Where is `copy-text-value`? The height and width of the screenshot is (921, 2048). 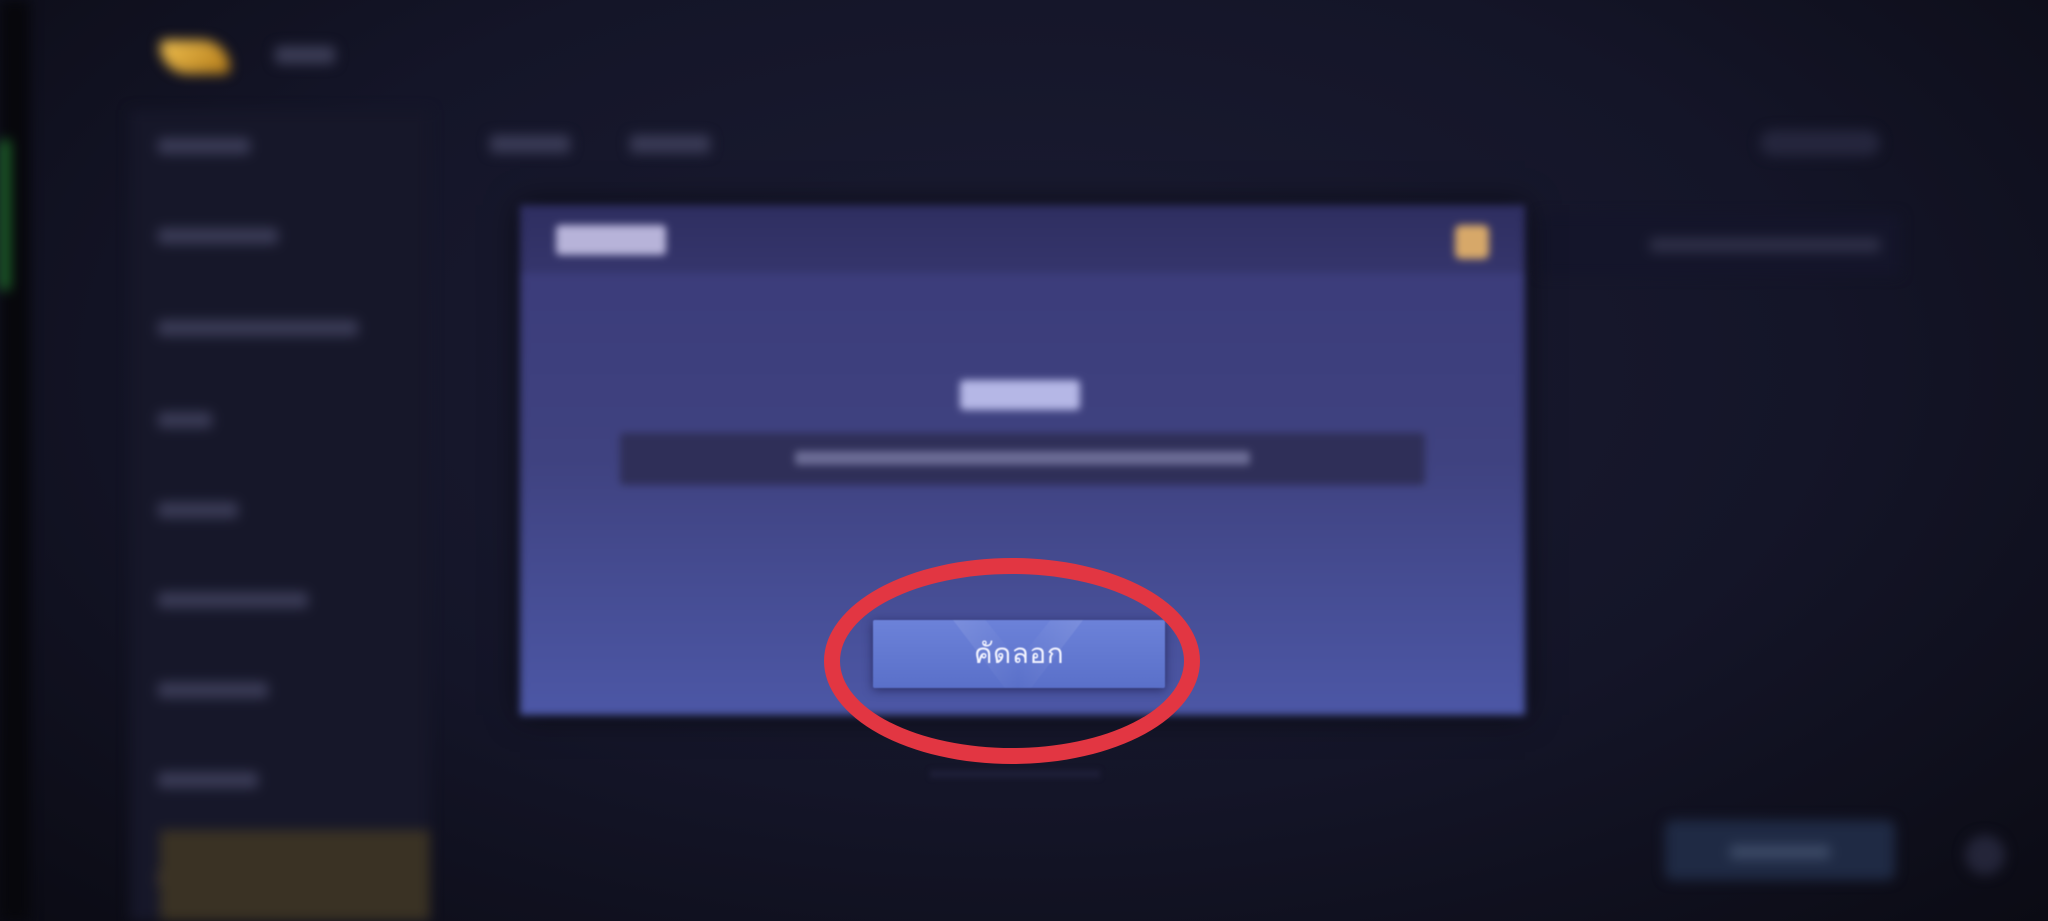 copy-text-value is located at coordinates (1022, 458).